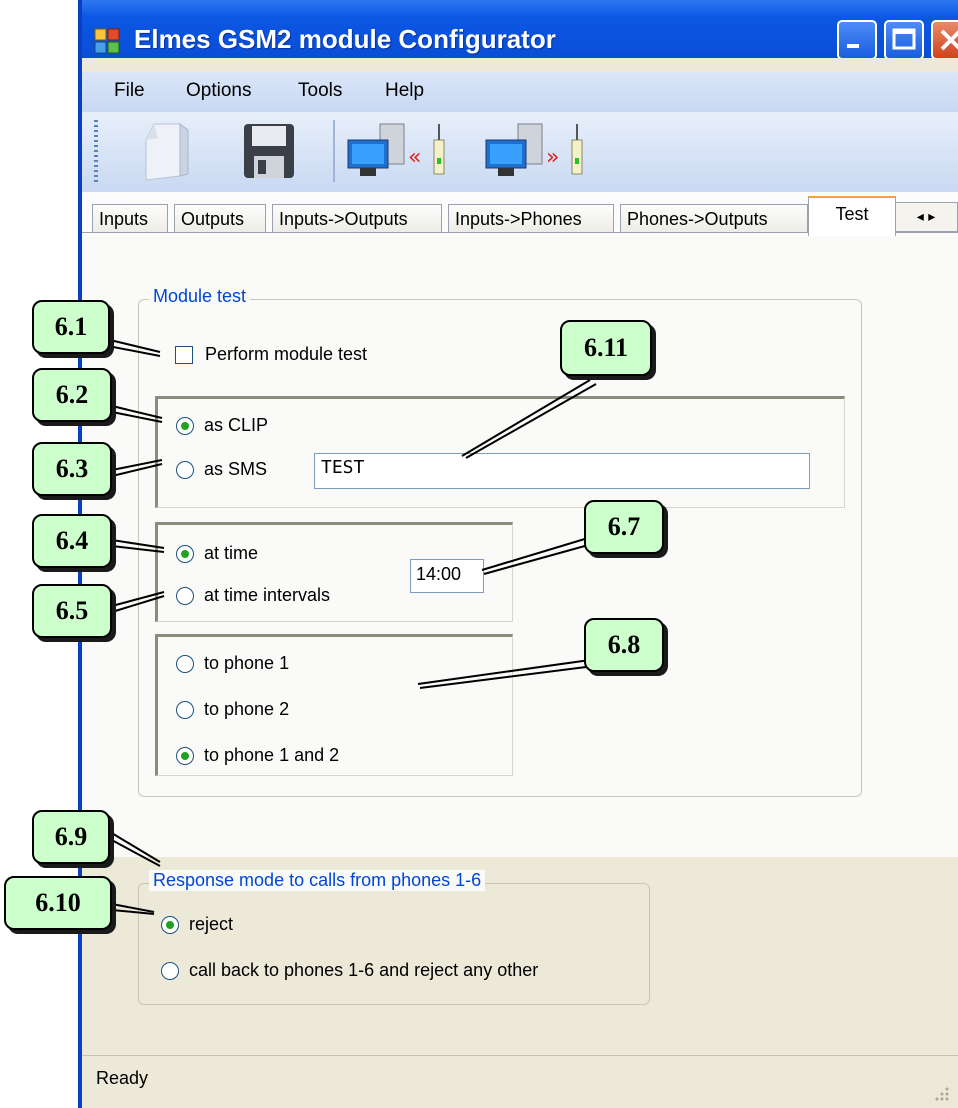 The image size is (958, 1108). I want to click on callout-6-8: 6.8, so click(624, 645).